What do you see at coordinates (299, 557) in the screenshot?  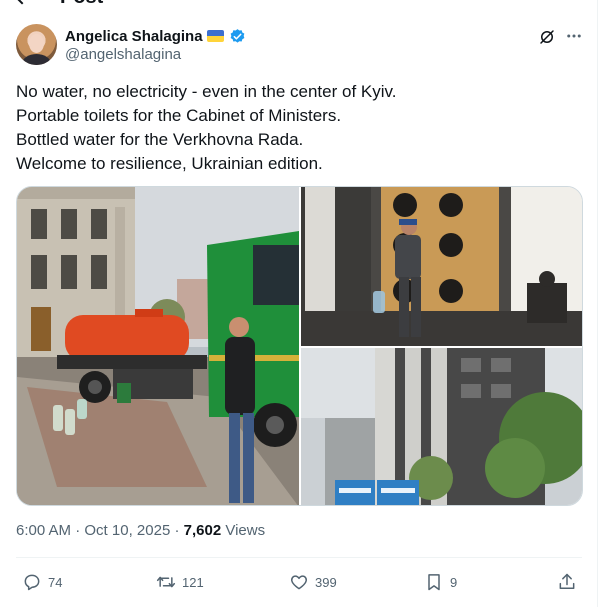 I see `divider` at bounding box center [299, 557].